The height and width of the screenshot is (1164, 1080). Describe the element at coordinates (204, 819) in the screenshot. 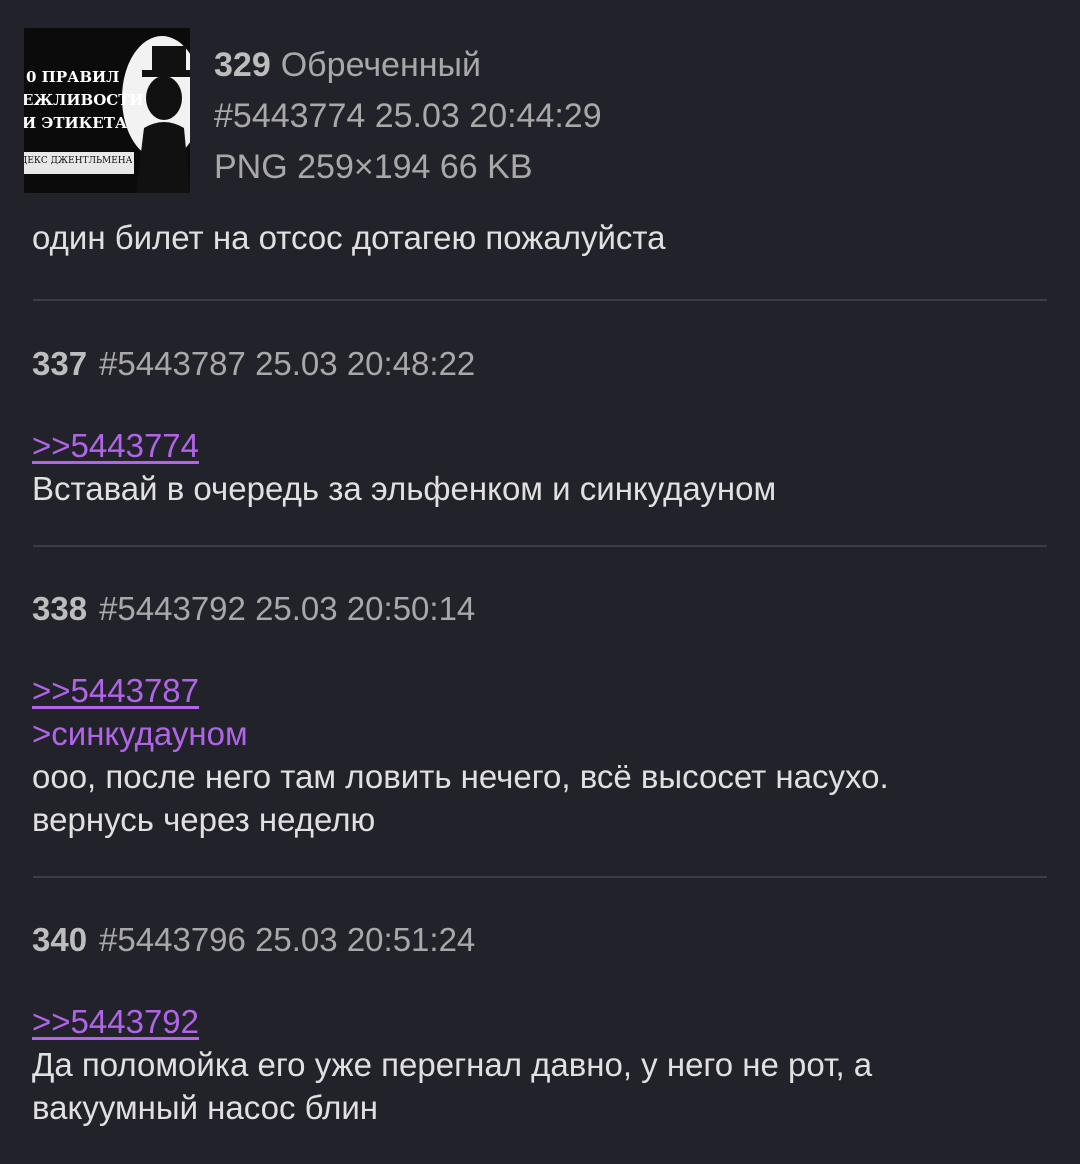

I see `post-text-line: вернусь через неделю` at that location.